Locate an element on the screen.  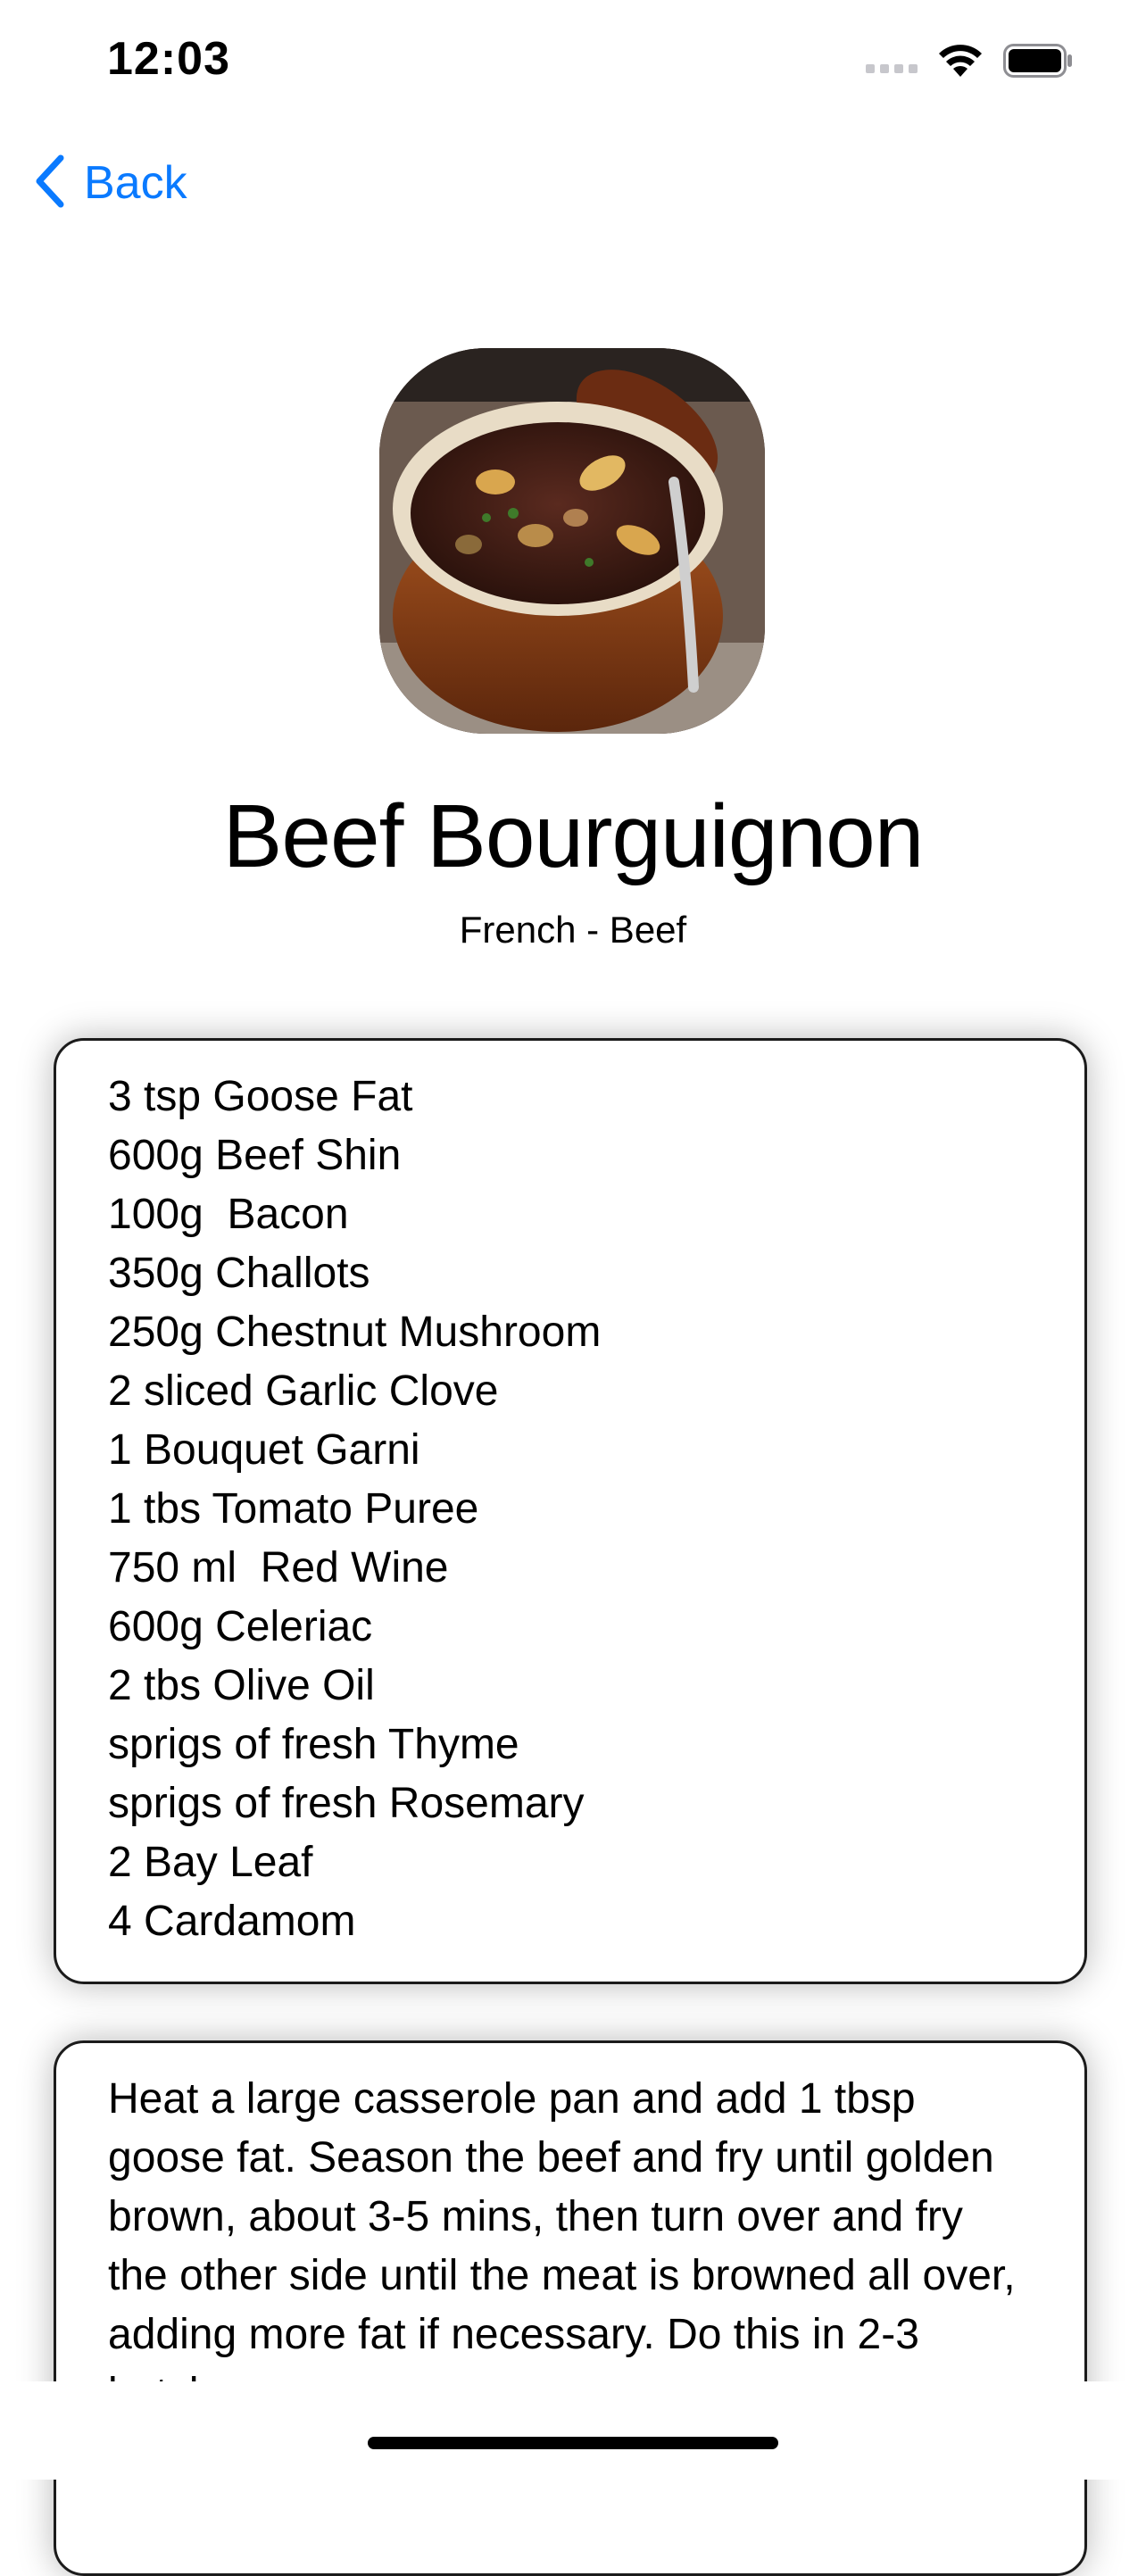
chevron-left-icon is located at coordinates (50, 183).